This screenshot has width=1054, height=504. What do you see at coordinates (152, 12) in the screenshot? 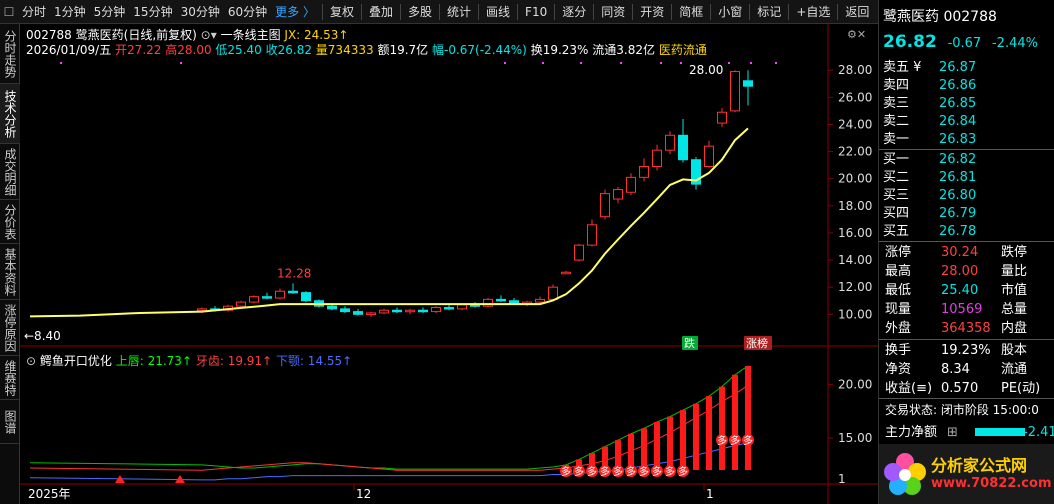
I see `period-tab: 15分钟` at bounding box center [152, 12].